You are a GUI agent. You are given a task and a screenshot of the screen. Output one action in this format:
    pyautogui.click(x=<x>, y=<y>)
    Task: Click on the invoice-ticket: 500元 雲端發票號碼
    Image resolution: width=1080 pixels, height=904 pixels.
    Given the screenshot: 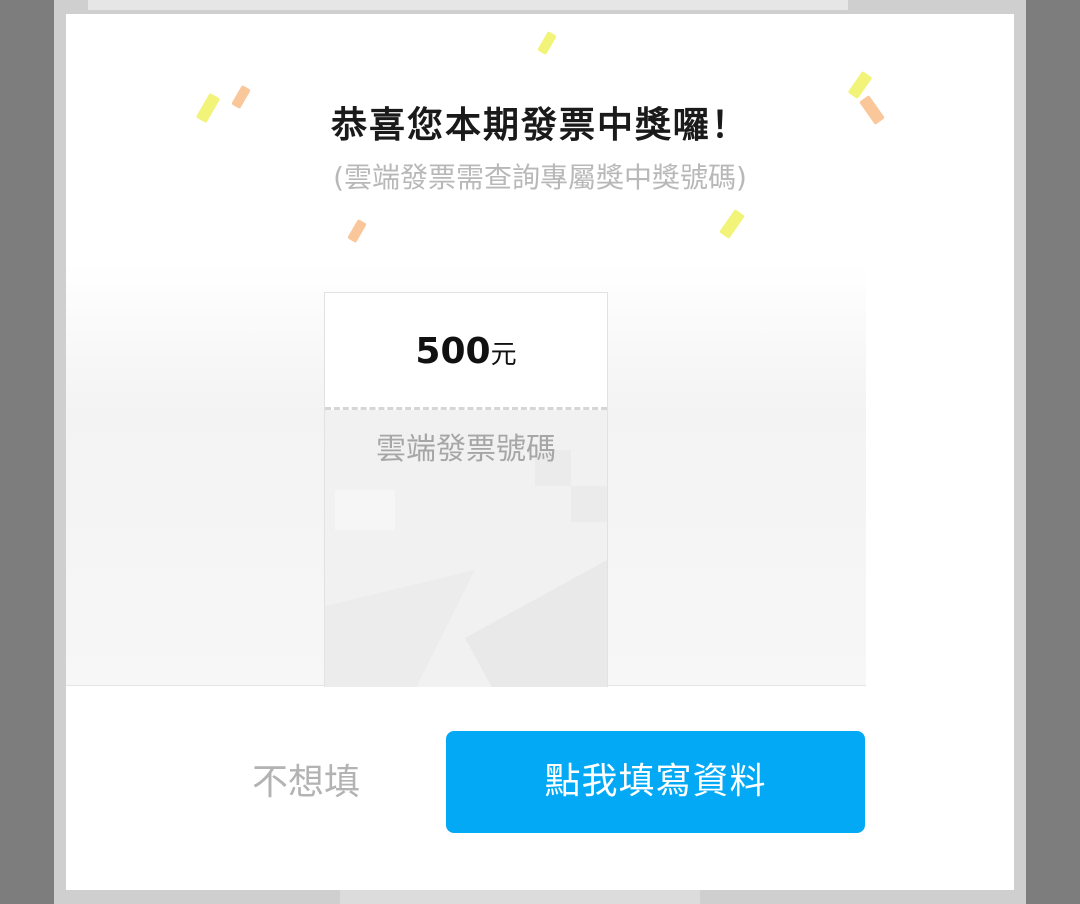 What is the action you would take?
    pyautogui.click(x=466, y=489)
    